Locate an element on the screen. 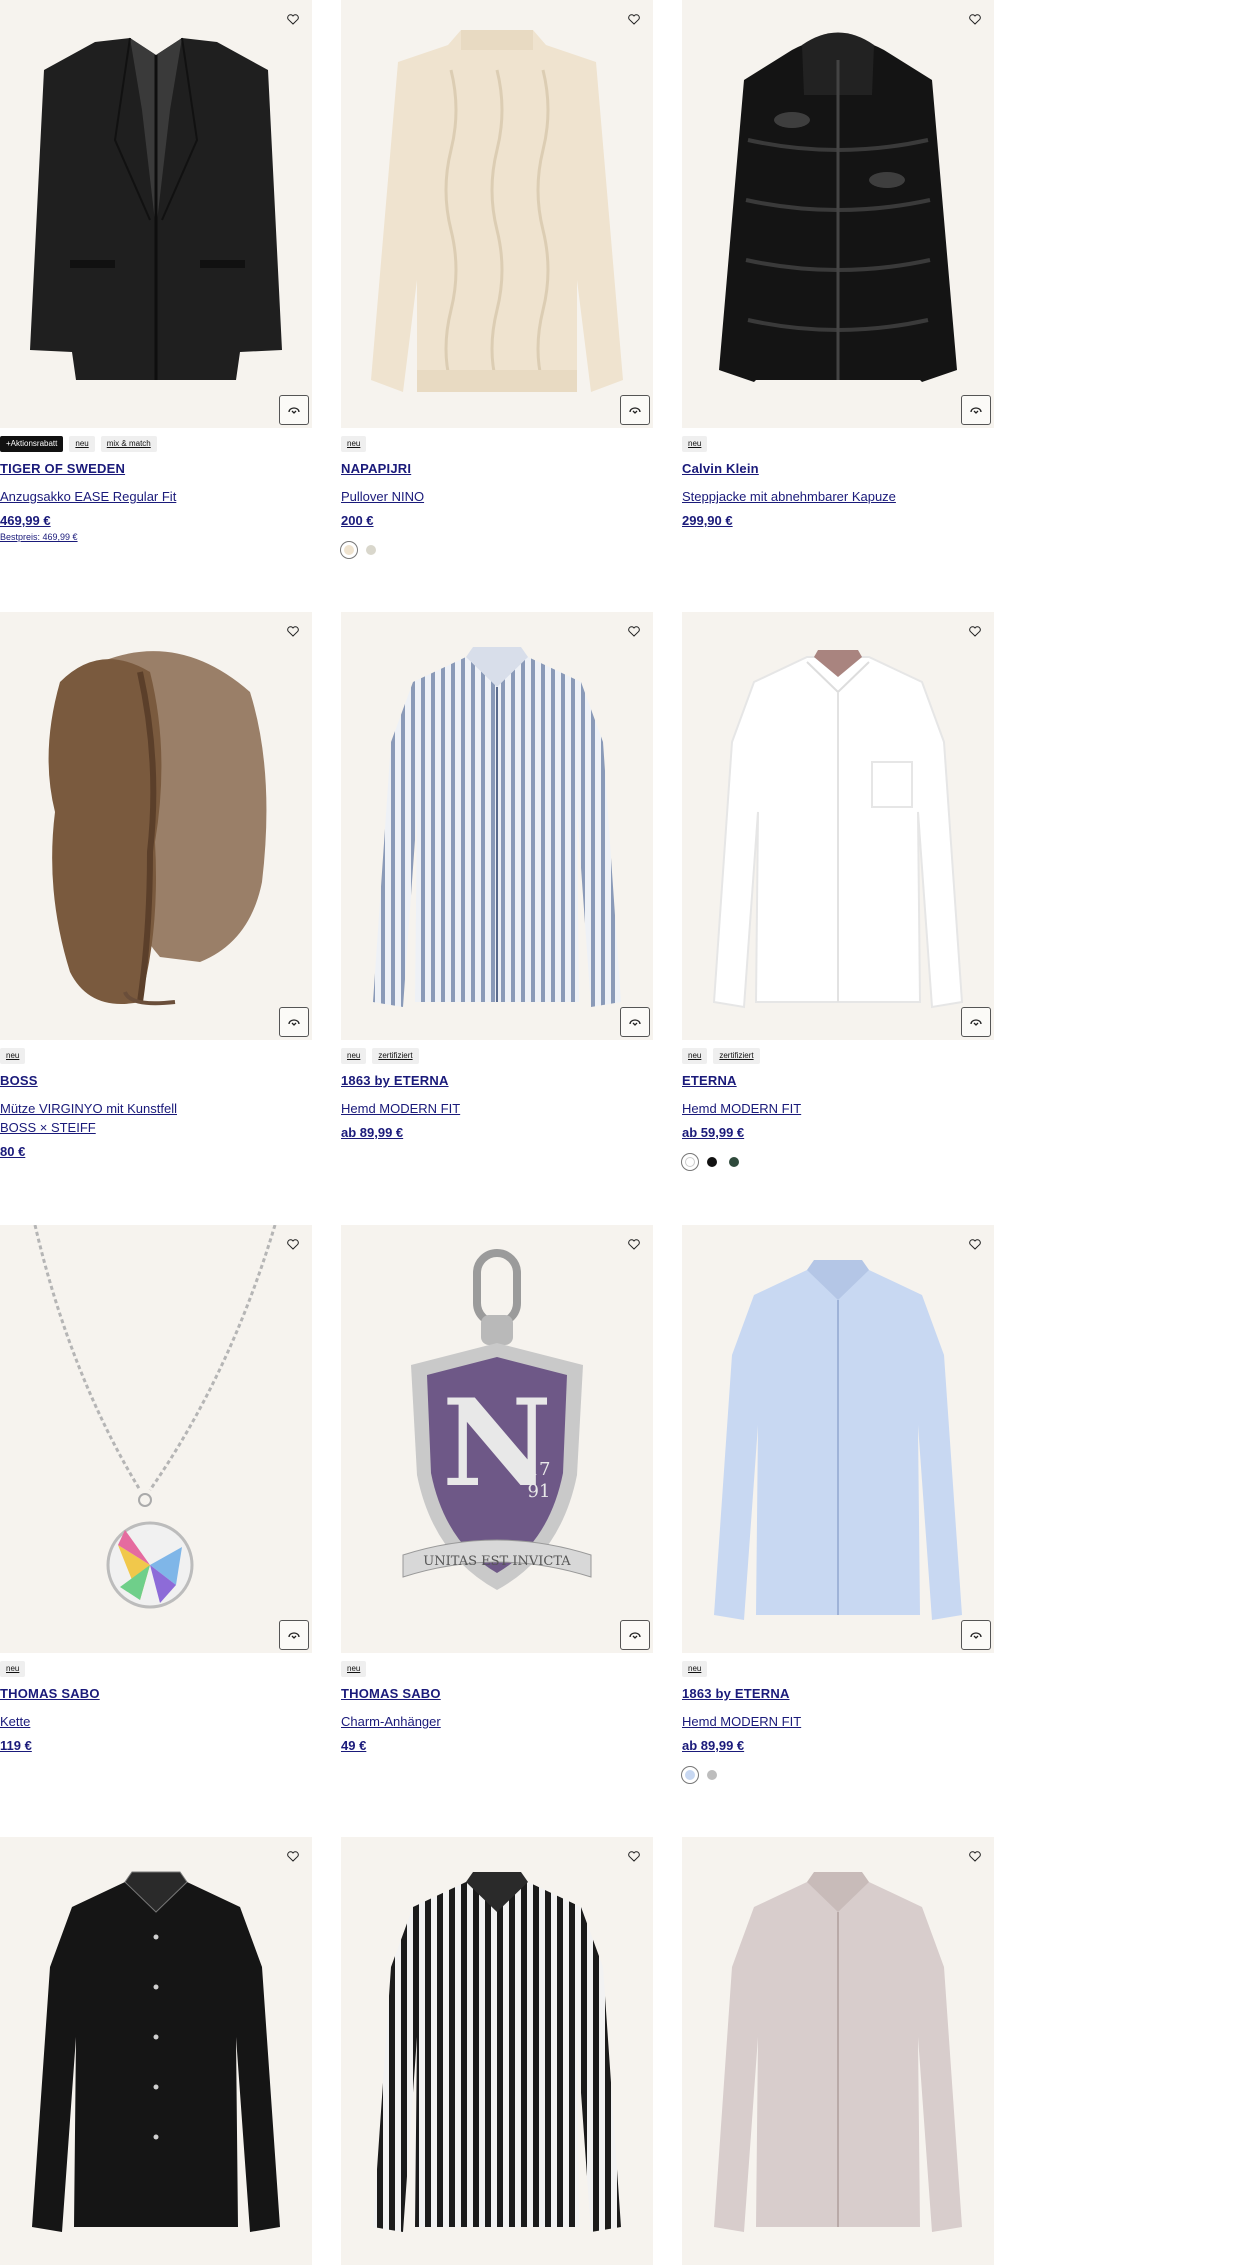 The image size is (1250, 2265). product-card: neu NAPAPIJRI Pullover NINO 200 € is located at coordinates (497, 277).